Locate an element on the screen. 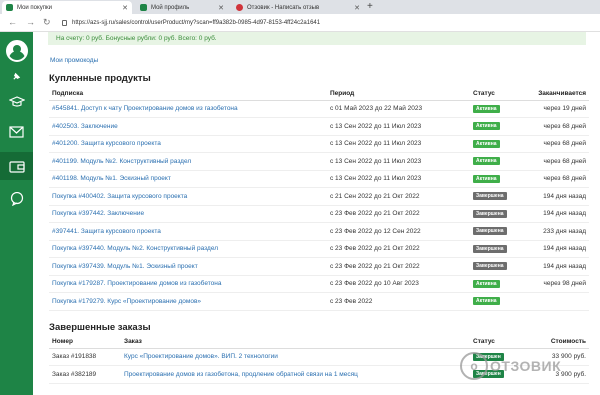 Image resolution: width=600 pixels, height=395 pixels. back-arrow-icon: ← is located at coordinates (12, 22).